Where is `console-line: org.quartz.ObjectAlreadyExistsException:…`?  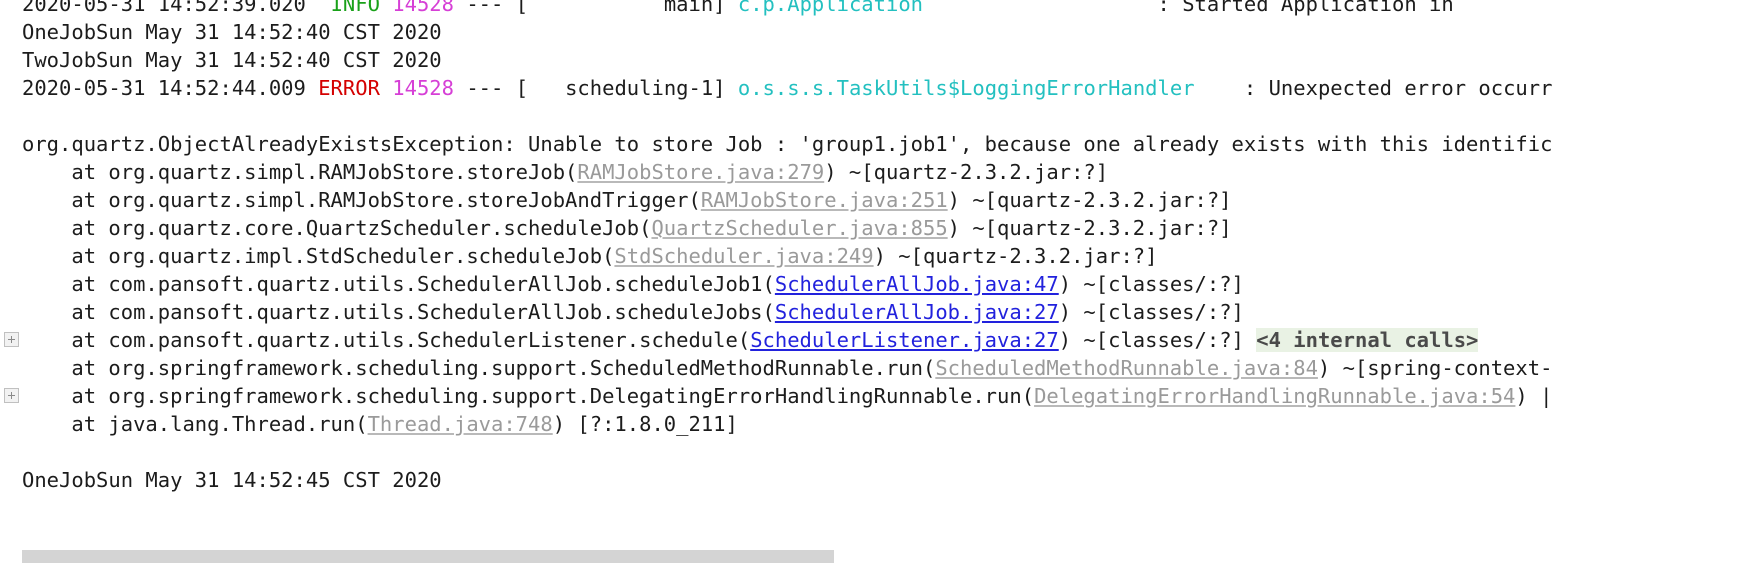
console-line: org.quartz.ObjectAlreadyExistsException:… is located at coordinates (876, 144).